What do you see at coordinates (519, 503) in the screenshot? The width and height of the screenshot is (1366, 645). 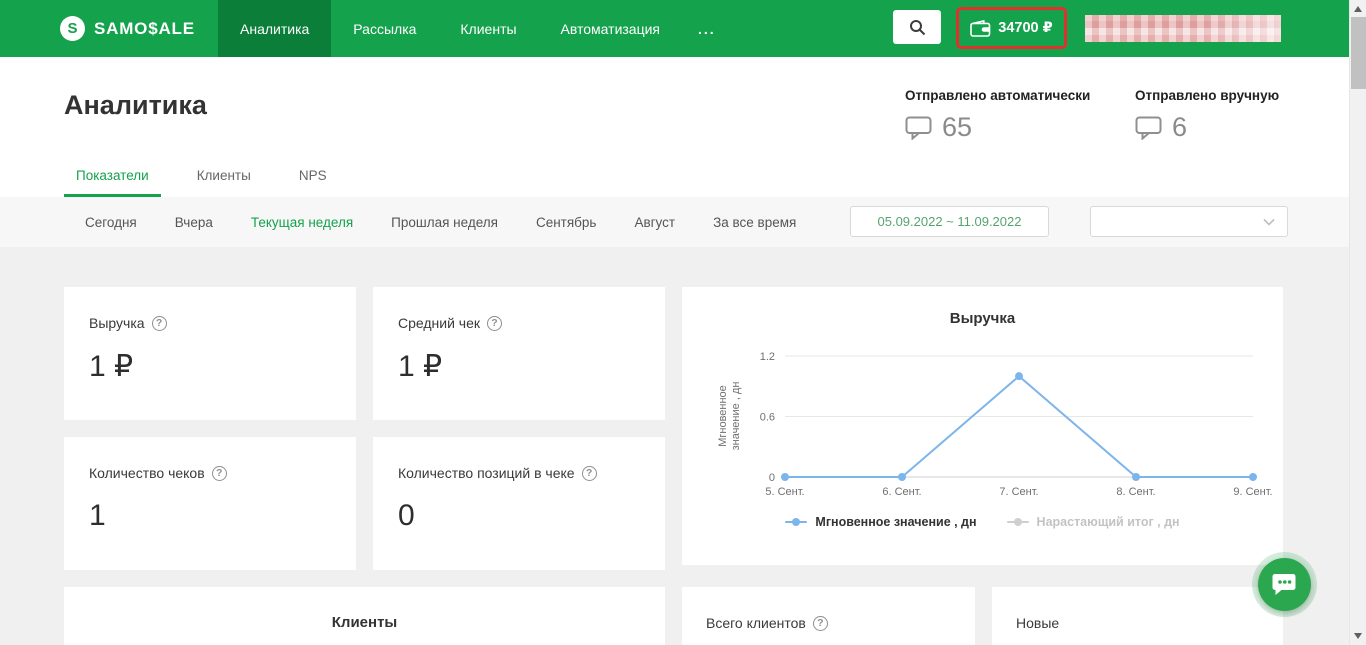 I see `kpi-card-items-per-check: Количество позиций в чеке ? 0` at bounding box center [519, 503].